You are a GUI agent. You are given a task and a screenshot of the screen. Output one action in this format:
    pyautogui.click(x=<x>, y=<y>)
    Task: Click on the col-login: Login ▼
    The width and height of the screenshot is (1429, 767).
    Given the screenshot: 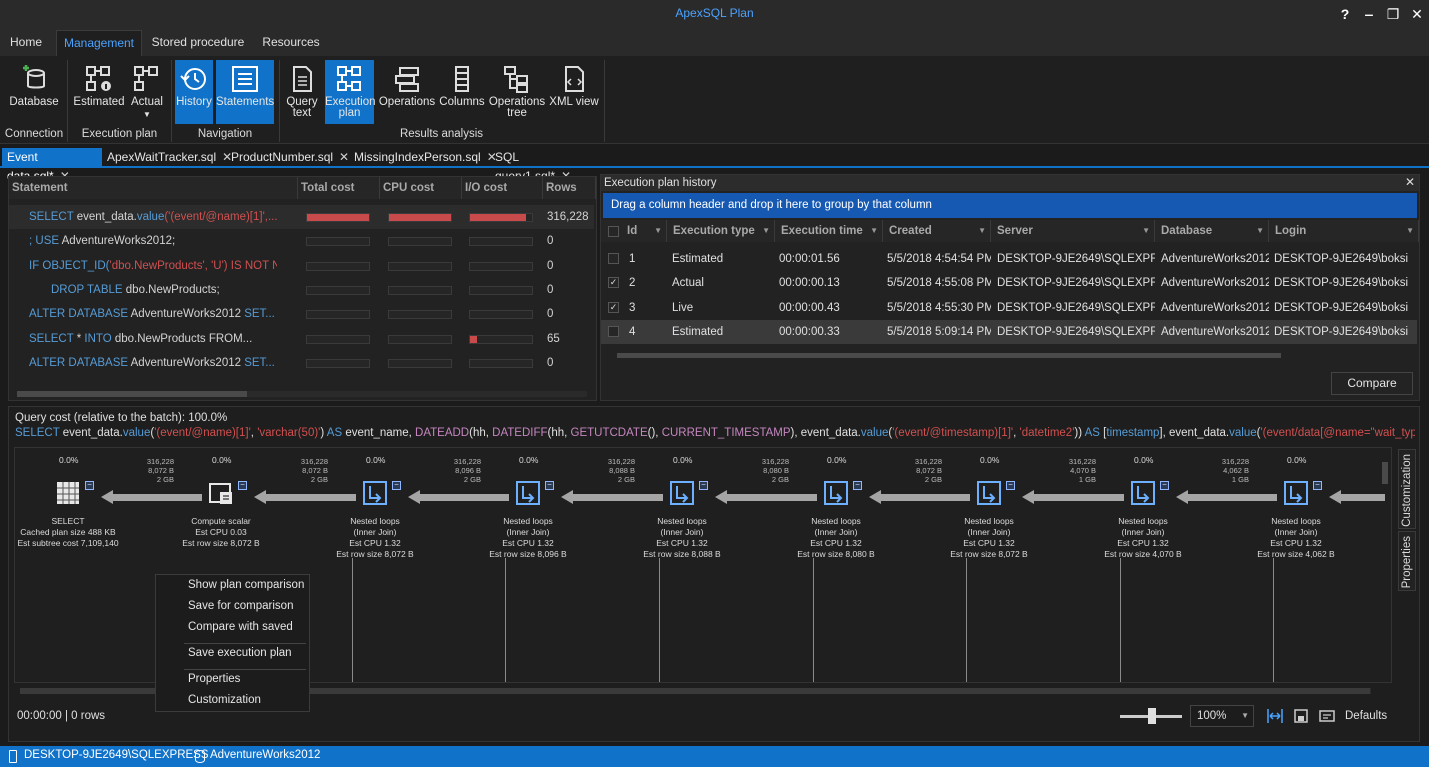 What is the action you would take?
    pyautogui.click(x=1344, y=231)
    